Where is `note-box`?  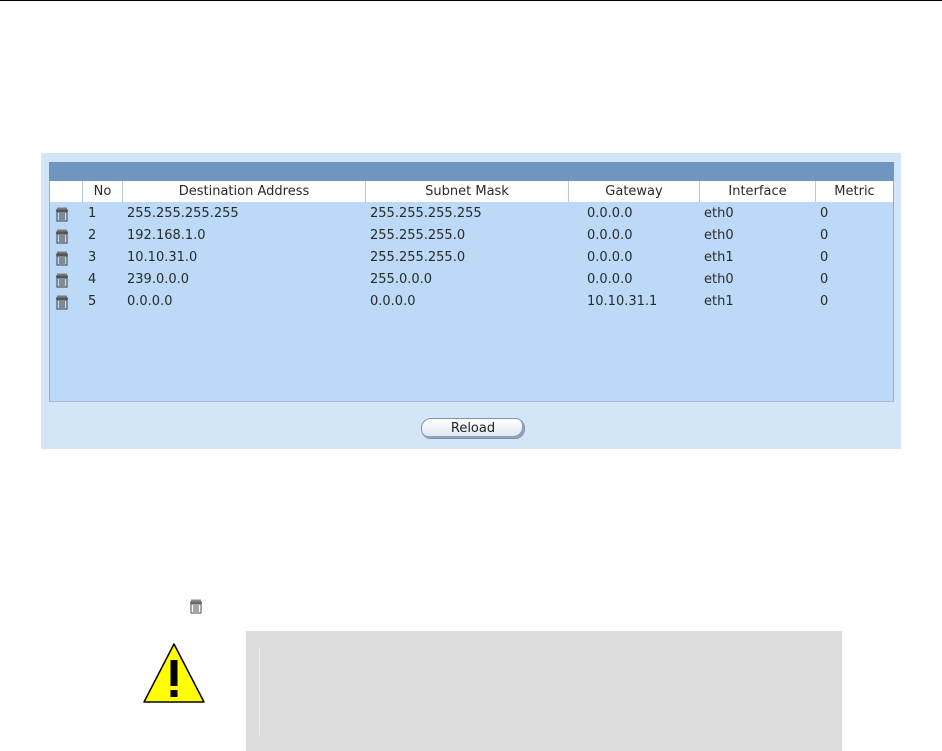 note-box is located at coordinates (544, 691).